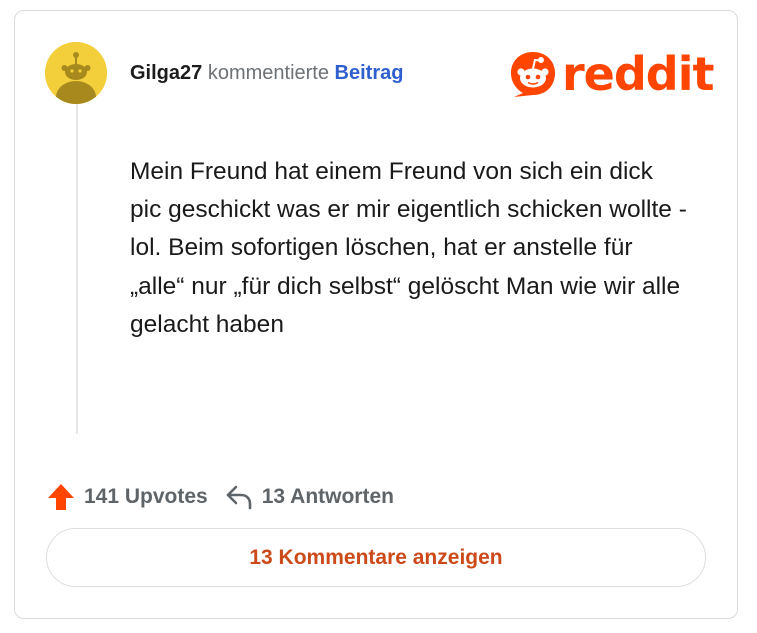  I want to click on snoo-avatar-icon, so click(76, 73).